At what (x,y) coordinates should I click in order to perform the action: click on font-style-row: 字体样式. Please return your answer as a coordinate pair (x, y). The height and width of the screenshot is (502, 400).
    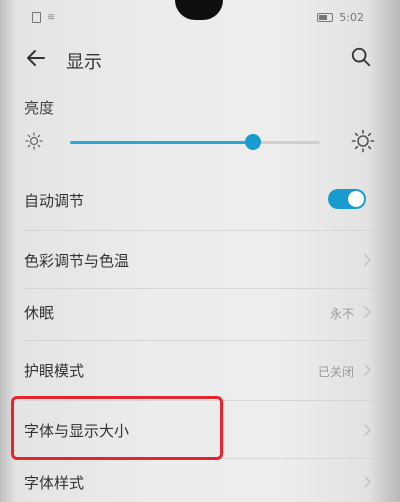
    Looking at the image, I should click on (200, 483).